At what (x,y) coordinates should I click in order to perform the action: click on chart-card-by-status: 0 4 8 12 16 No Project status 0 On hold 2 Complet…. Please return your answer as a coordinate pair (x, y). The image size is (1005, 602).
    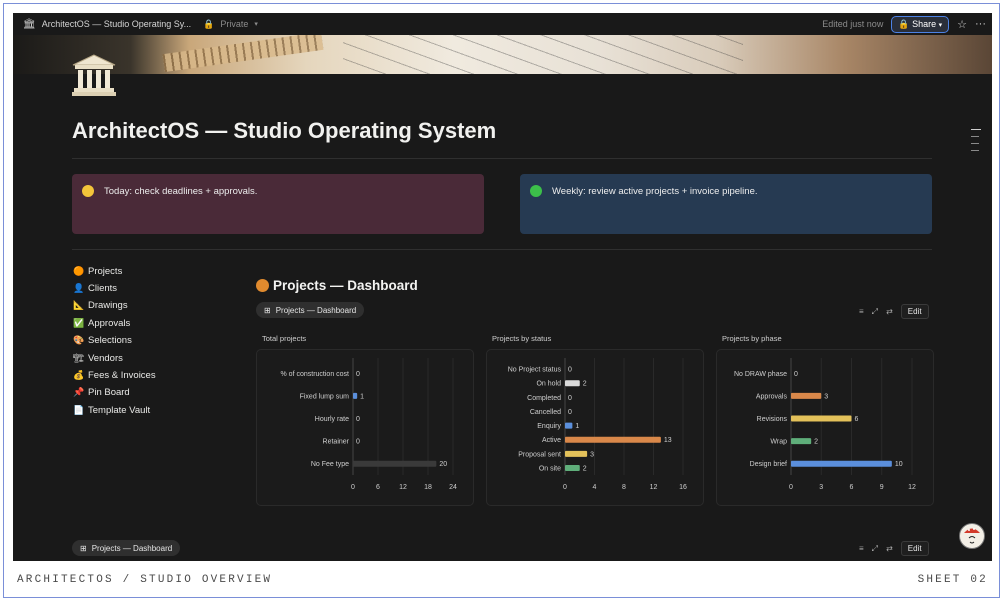
    Looking at the image, I should click on (595, 427).